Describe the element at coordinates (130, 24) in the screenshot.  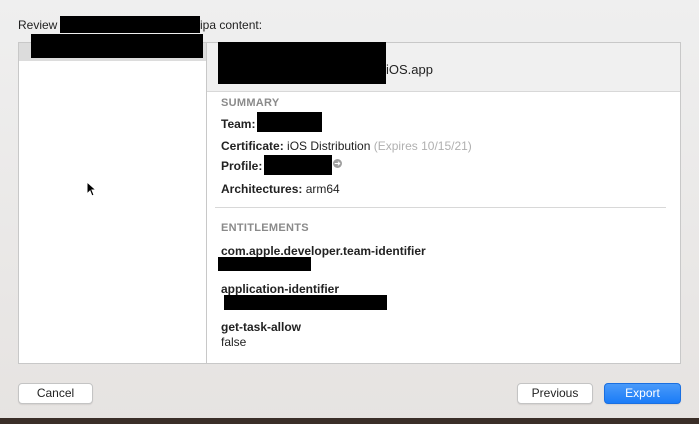
I see `redacted-title` at that location.